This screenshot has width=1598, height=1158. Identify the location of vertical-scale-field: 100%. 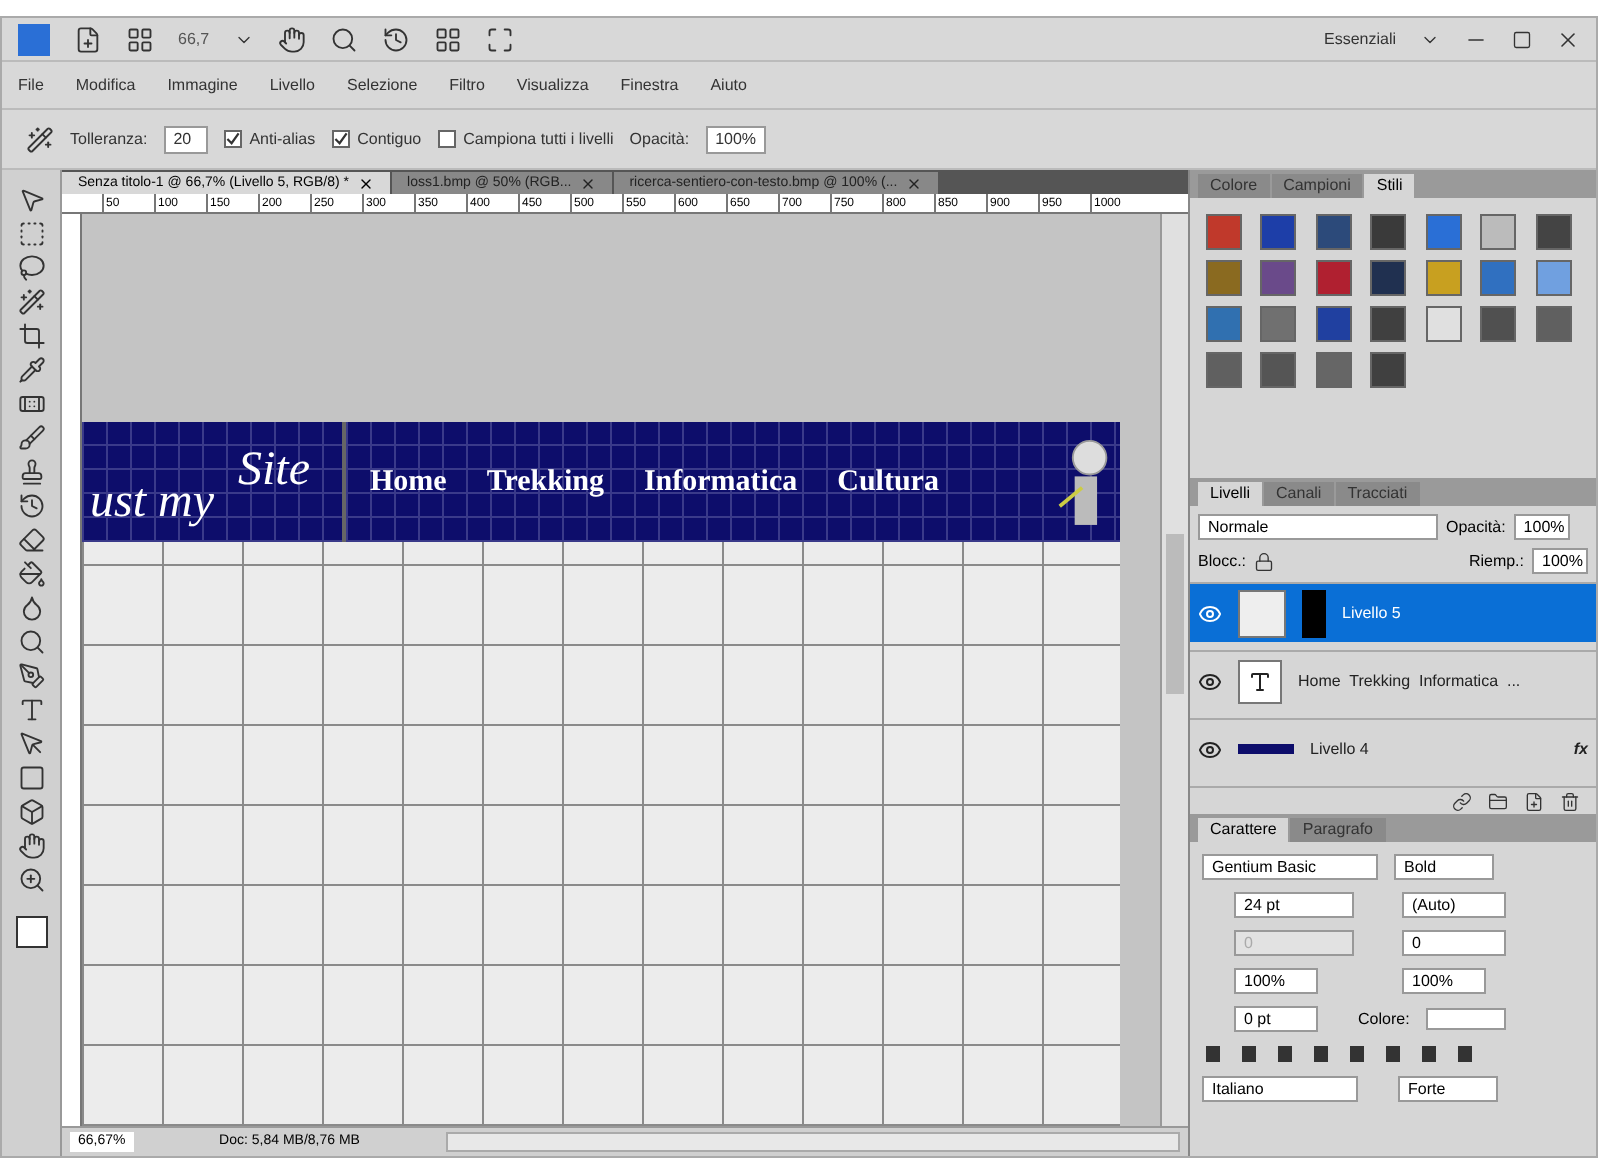
(1276, 981).